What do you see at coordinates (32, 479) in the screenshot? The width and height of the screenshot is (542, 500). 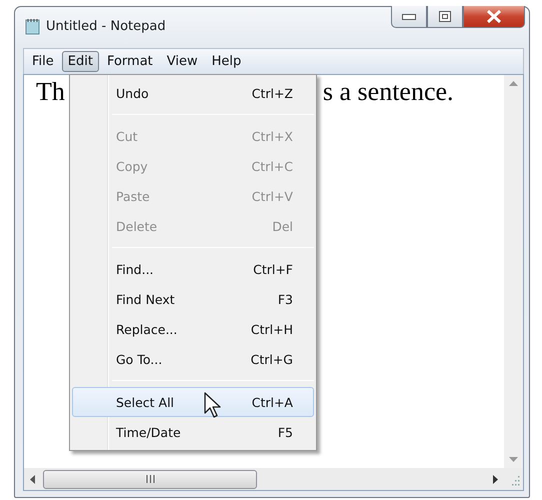 I see `scroll-left-icon` at bounding box center [32, 479].